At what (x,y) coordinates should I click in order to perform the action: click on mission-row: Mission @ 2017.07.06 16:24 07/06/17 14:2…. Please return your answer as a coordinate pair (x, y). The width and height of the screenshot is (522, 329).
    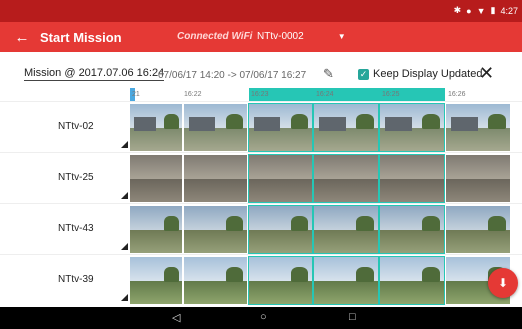
    Looking at the image, I should click on (261, 74).